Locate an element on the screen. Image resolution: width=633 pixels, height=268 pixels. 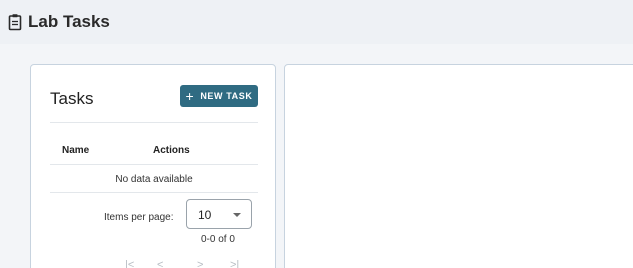
clipboard-icon is located at coordinates (15, 22).